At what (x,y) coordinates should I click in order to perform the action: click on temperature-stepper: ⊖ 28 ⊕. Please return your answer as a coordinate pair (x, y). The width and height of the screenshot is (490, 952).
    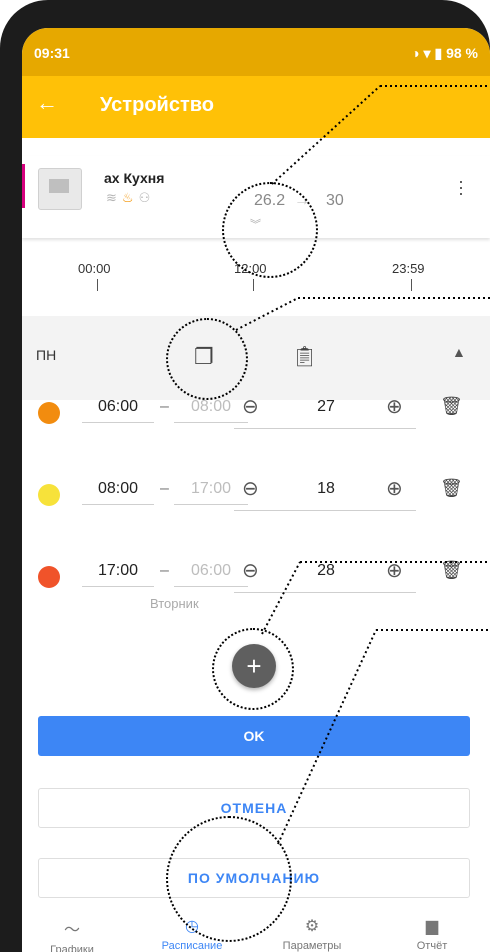
    Looking at the image, I should click on (325, 574).